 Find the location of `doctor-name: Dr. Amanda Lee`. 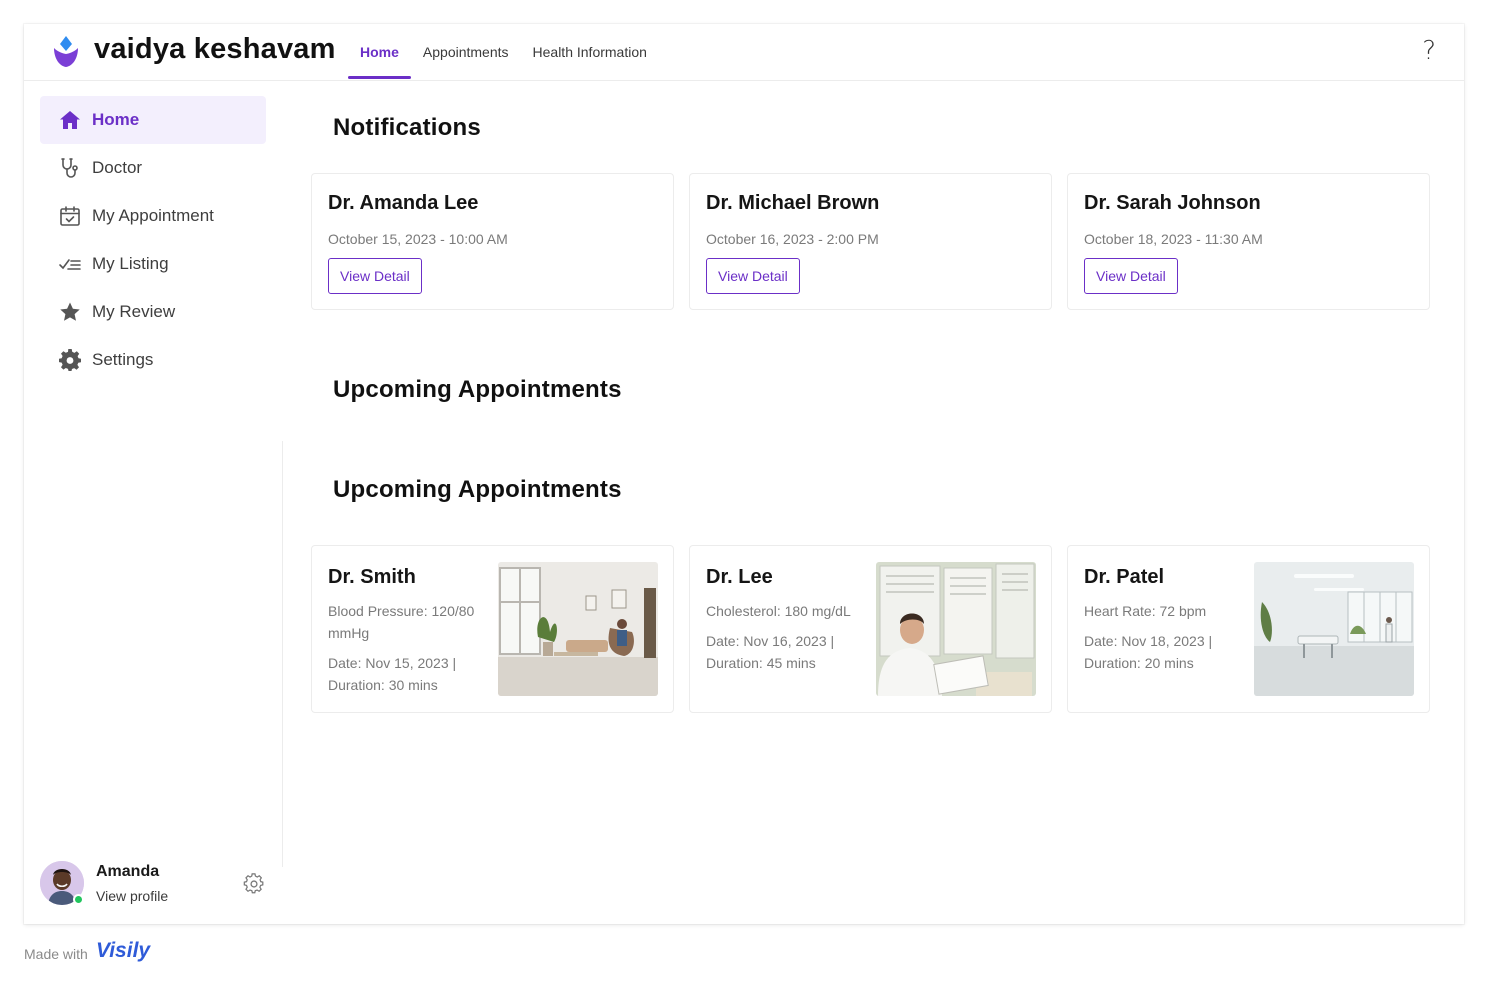

doctor-name: Dr. Amanda Lee is located at coordinates (403, 203).